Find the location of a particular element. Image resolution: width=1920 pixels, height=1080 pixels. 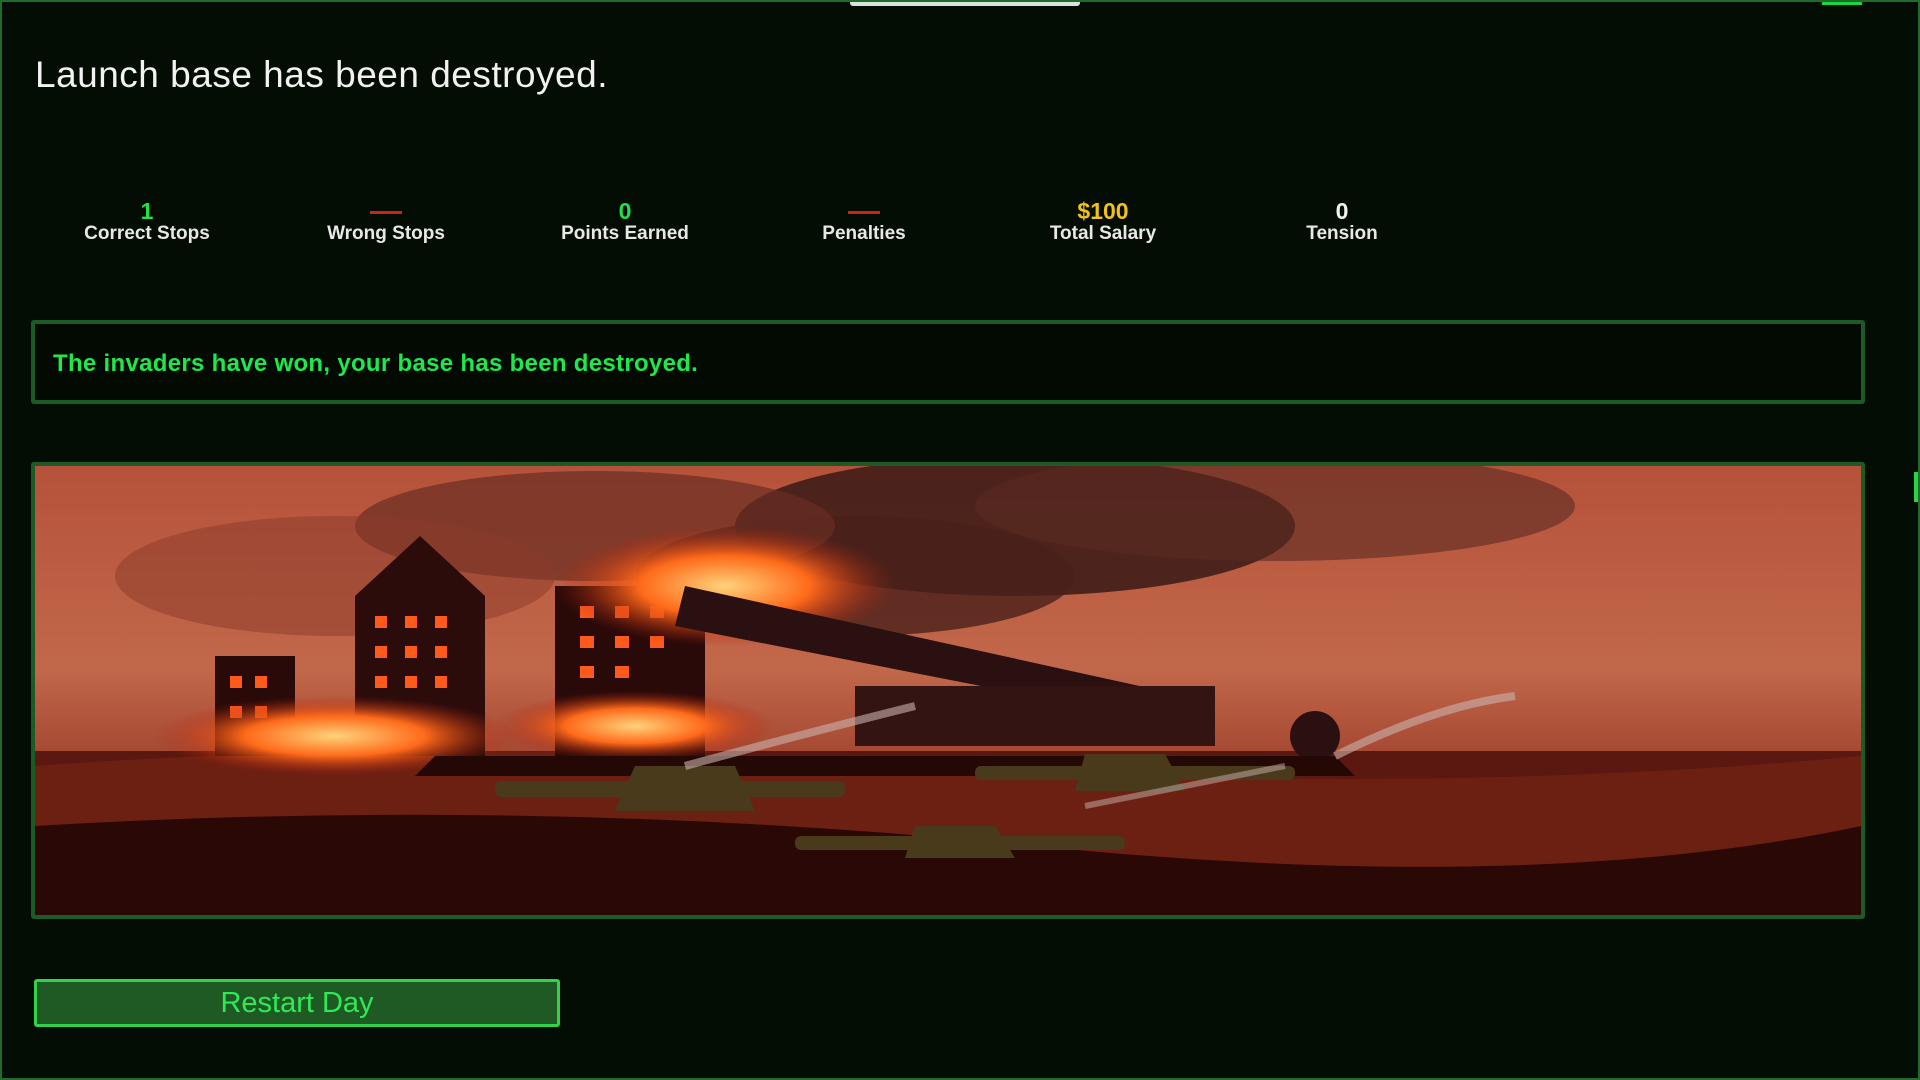

stat-points-earned: 0 Points Earned is located at coordinates (625, 221).